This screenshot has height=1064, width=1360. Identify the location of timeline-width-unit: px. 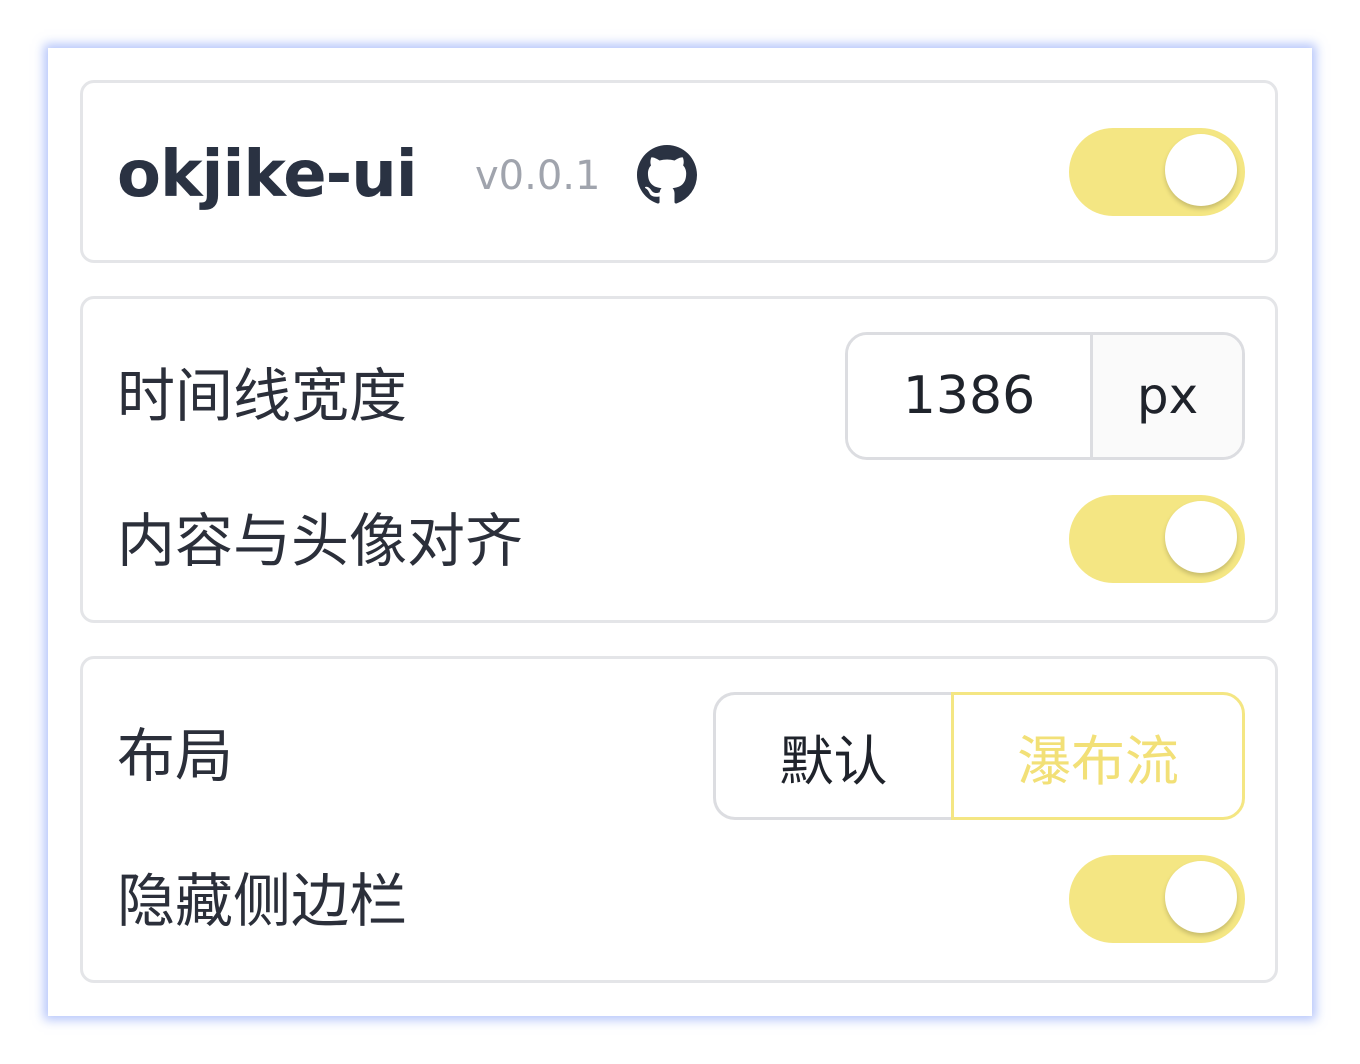
(1166, 396).